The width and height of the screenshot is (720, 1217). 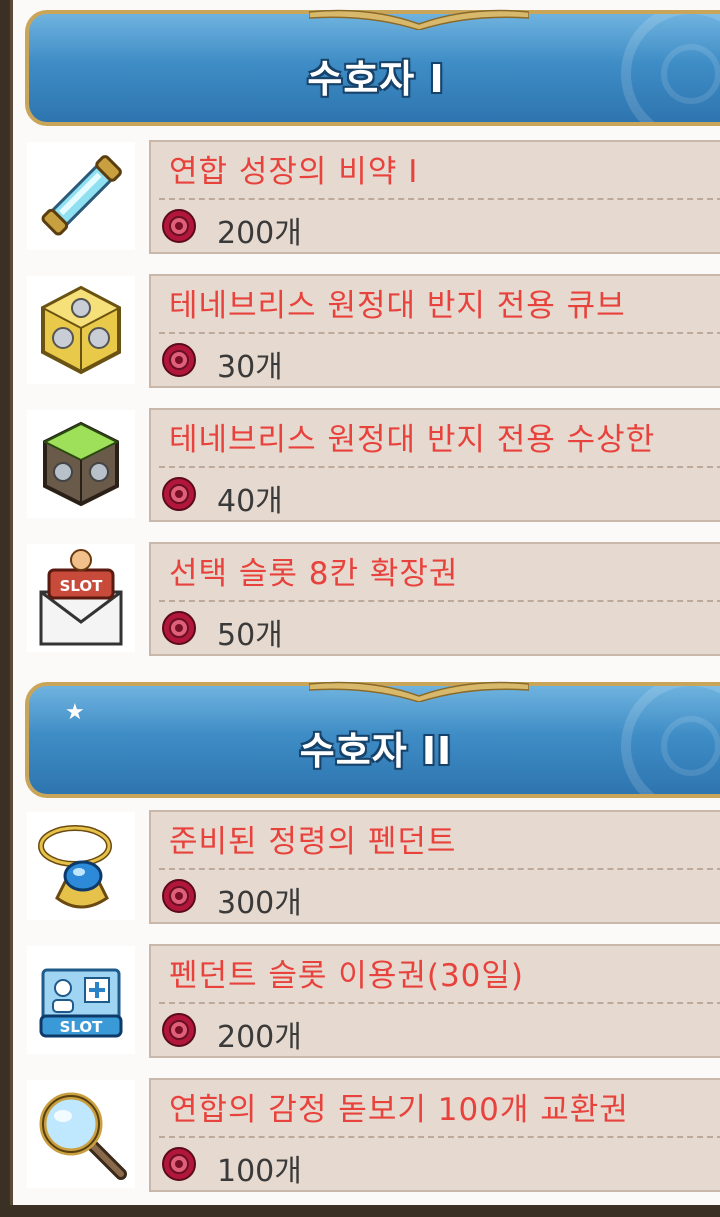 I want to click on item-name: 펜던트 슬롯 이용권(30일), so click(x=347, y=976).